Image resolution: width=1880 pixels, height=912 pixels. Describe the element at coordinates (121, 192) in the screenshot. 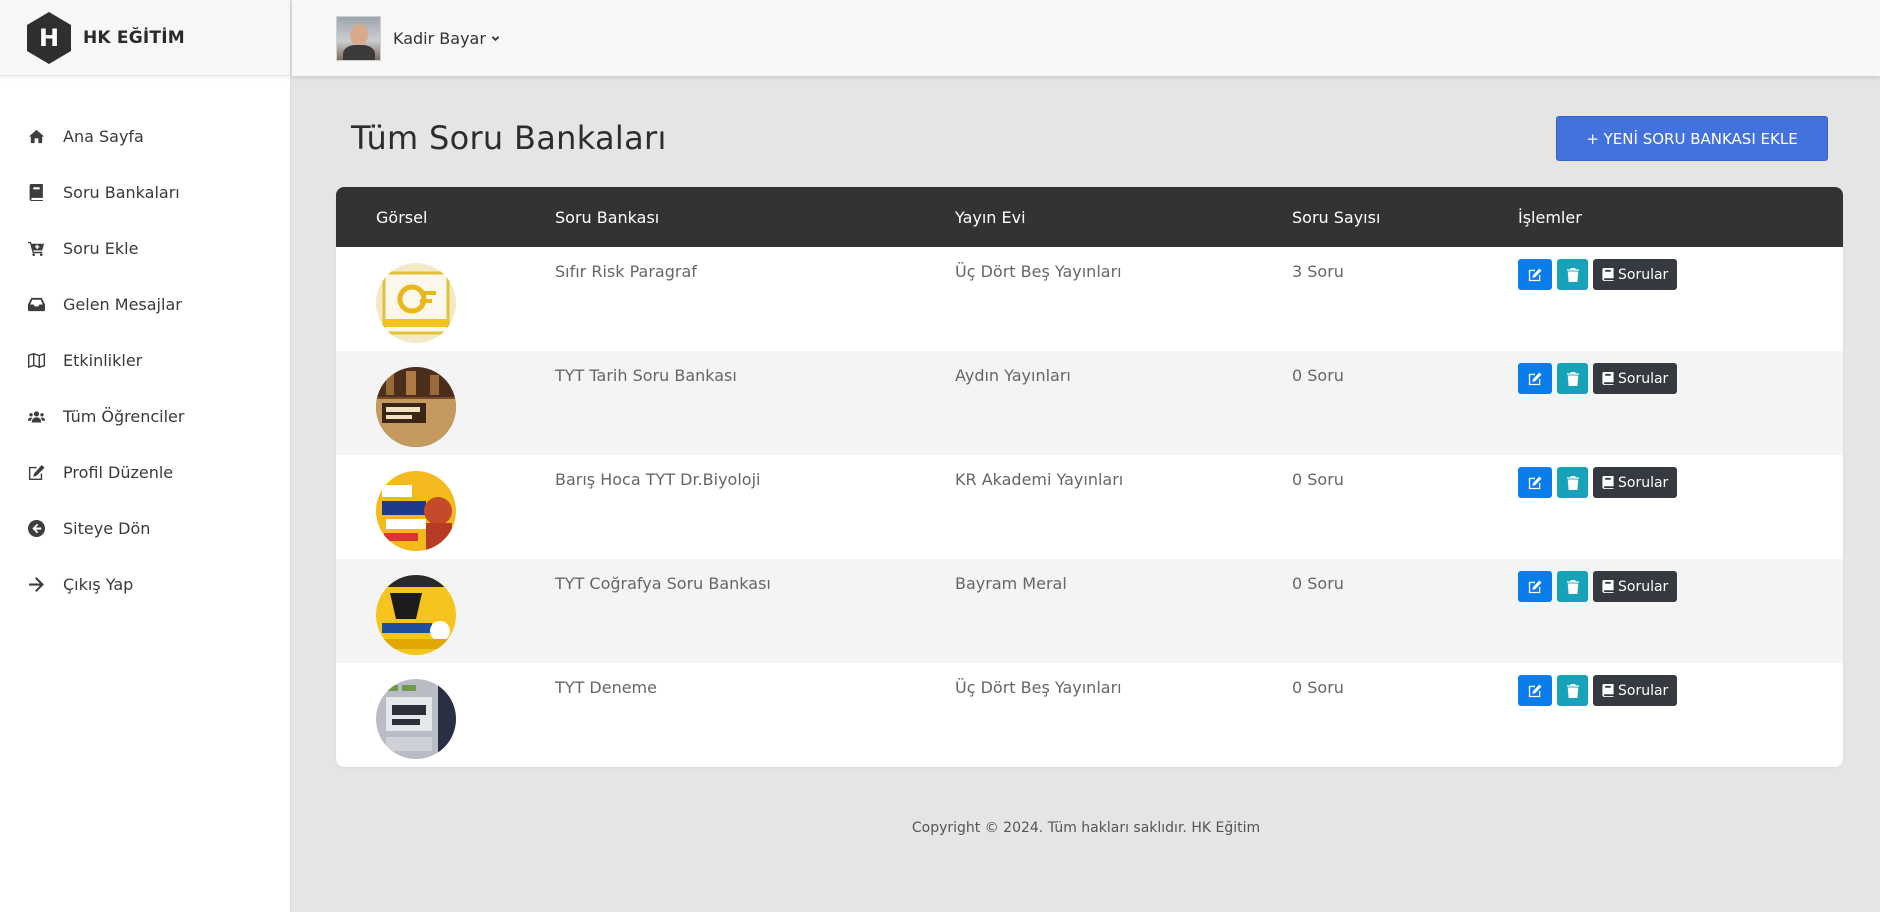

I see `sidebar-item-label: Soru Bankaları` at that location.